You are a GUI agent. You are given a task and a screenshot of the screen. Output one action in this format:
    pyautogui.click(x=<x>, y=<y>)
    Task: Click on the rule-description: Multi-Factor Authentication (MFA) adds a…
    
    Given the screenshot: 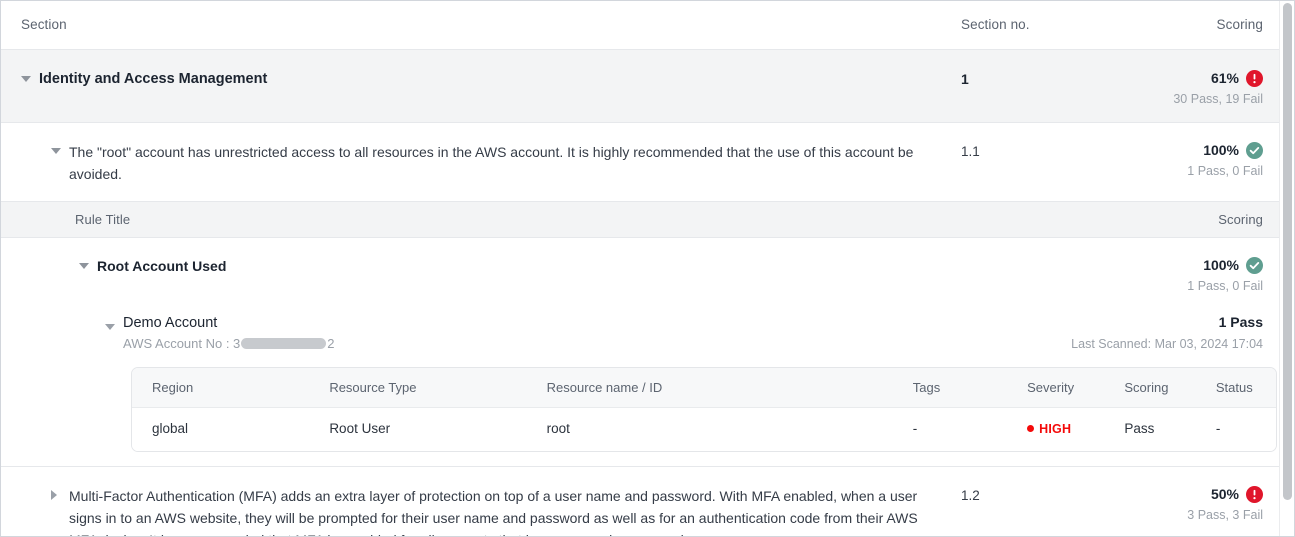 What is the action you would take?
    pyautogui.click(x=493, y=512)
    